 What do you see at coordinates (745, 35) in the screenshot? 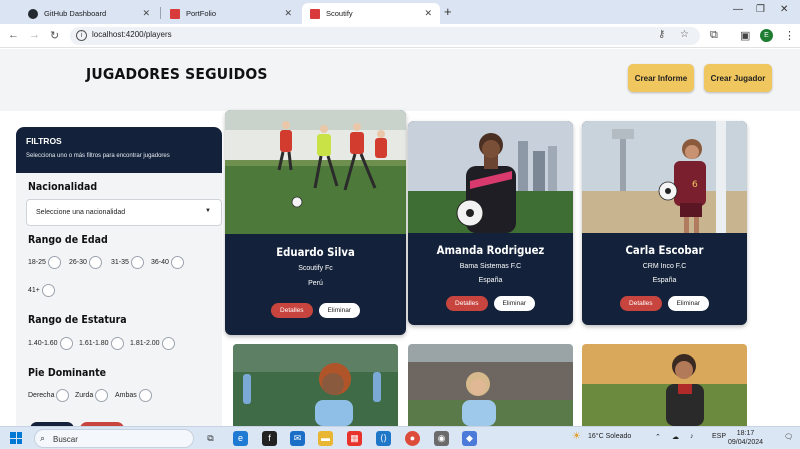
I see `side-panel-icon: ▣` at bounding box center [745, 35].